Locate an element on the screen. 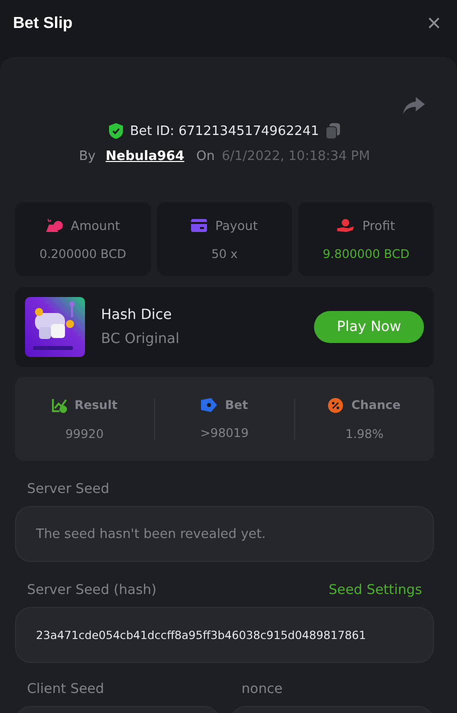 The width and height of the screenshot is (457, 713). field-label: nonce is located at coordinates (262, 689).